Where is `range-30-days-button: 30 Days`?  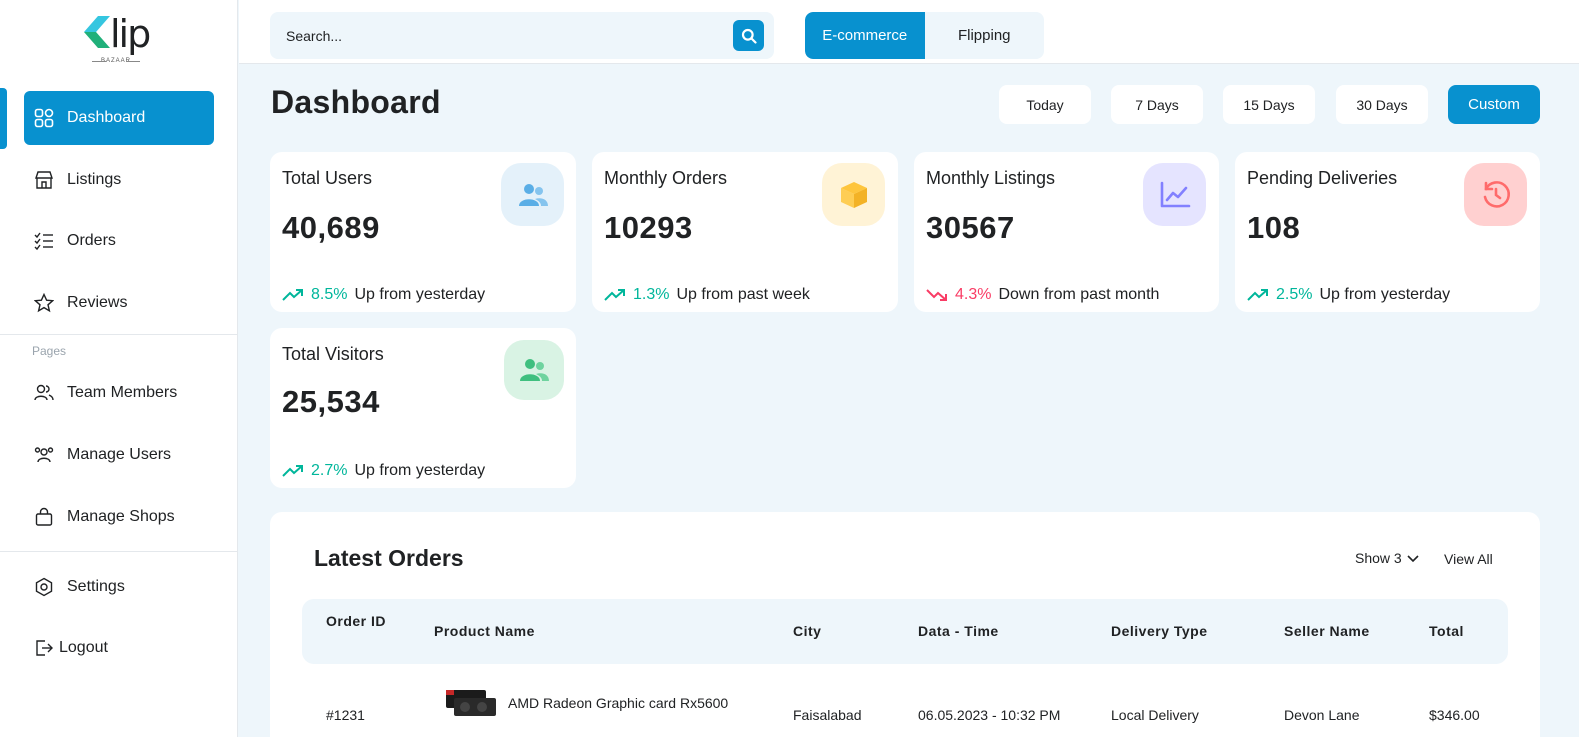
range-30-days-button: 30 Days is located at coordinates (1382, 104).